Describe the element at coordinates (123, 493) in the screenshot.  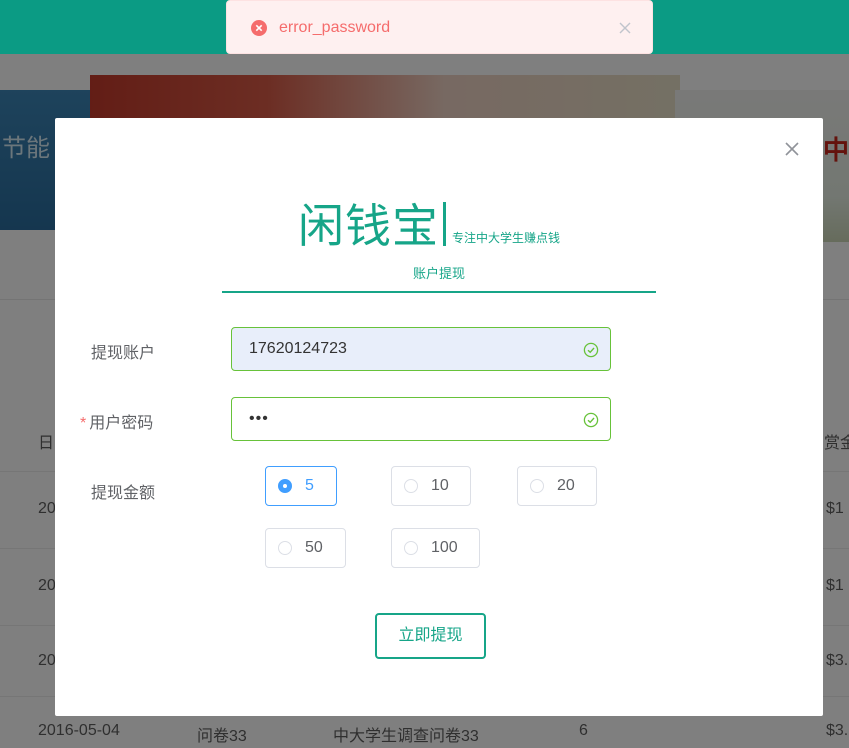
I see `amount-label-text: 提现金额` at that location.